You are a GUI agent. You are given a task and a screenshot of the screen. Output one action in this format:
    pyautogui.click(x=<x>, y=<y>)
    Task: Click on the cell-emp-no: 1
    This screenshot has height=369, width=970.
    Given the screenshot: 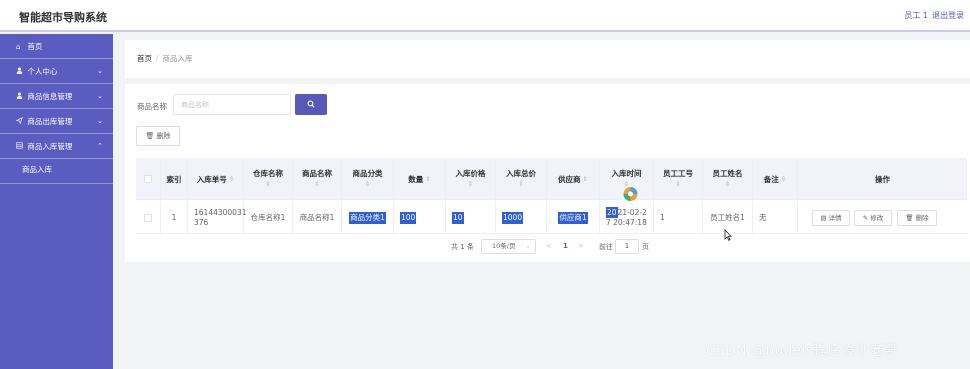 What is the action you would take?
    pyautogui.click(x=678, y=217)
    